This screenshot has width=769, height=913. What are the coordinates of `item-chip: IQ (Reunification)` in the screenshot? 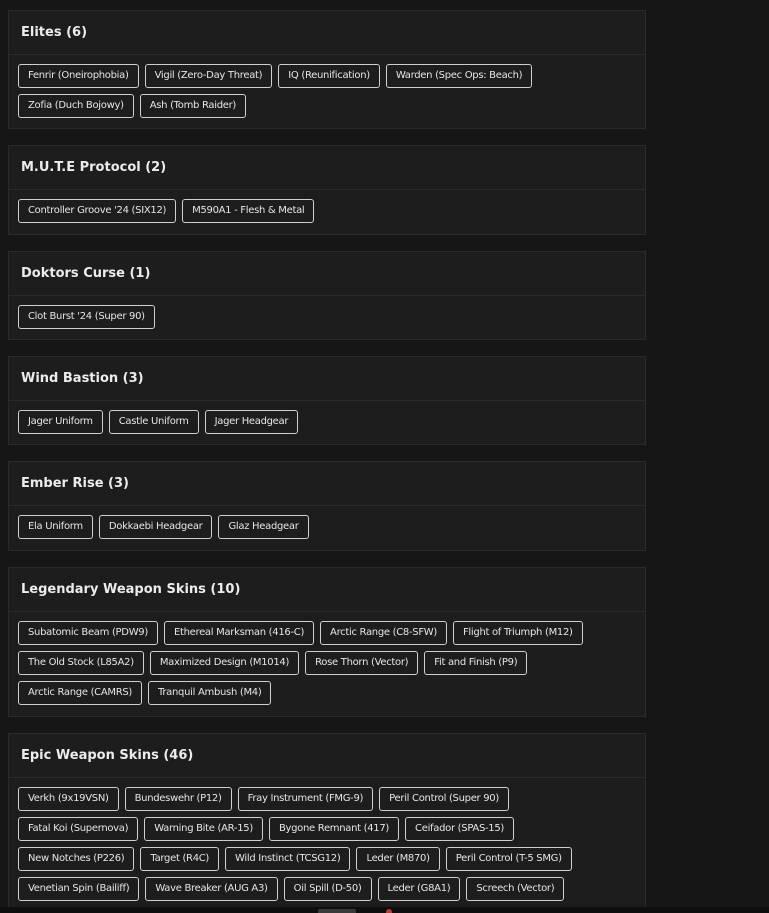 It's located at (329, 76).